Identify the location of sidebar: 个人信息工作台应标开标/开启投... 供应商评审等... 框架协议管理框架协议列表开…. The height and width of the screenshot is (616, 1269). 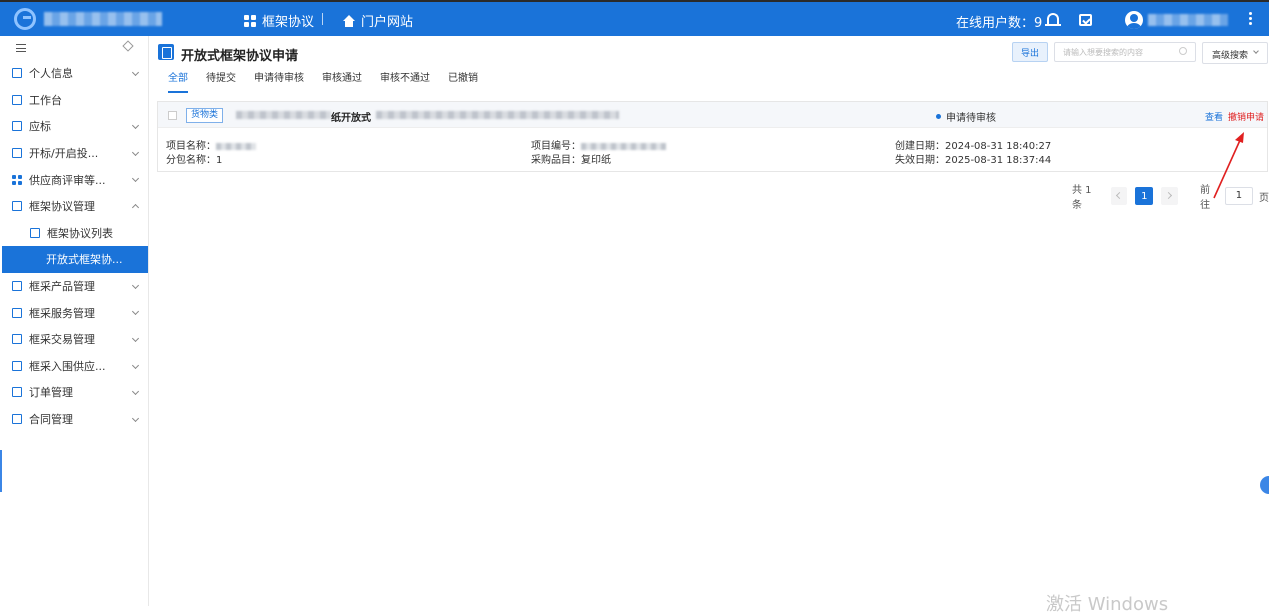
(74, 321).